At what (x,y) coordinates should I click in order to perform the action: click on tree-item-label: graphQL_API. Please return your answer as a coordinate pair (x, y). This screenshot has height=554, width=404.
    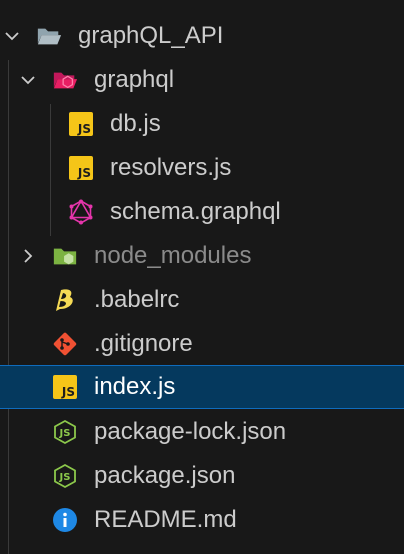
    Looking at the image, I should click on (151, 35).